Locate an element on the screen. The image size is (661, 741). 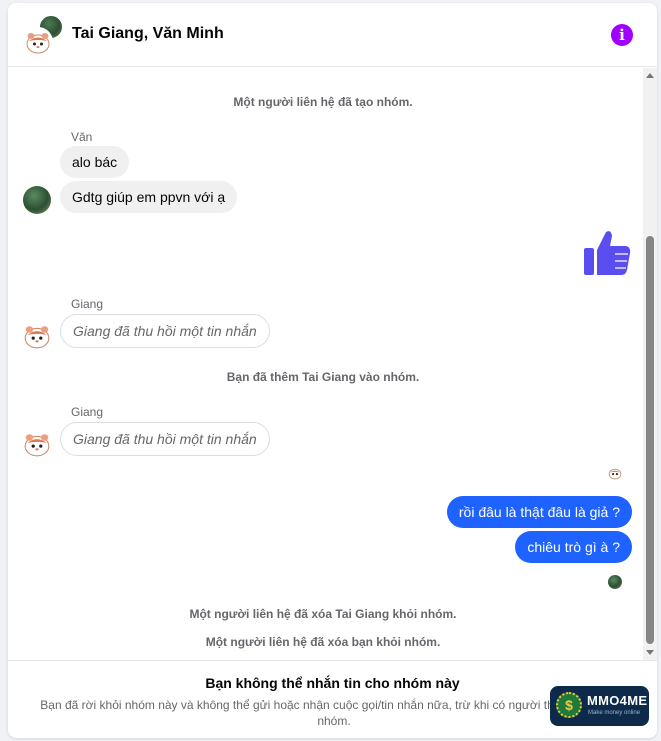
outgoing-message: rồi đâu là thật đâu là giả ? is located at coordinates (539, 512).